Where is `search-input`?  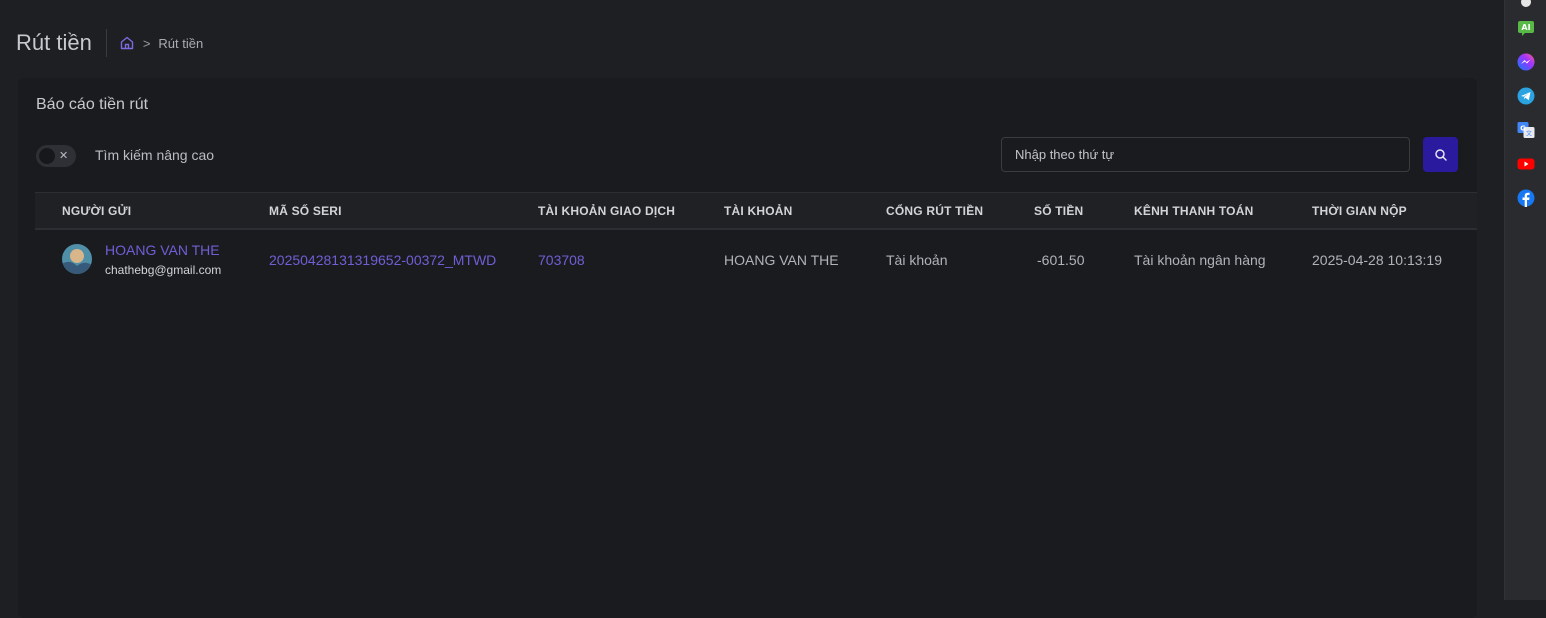 search-input is located at coordinates (1205, 154).